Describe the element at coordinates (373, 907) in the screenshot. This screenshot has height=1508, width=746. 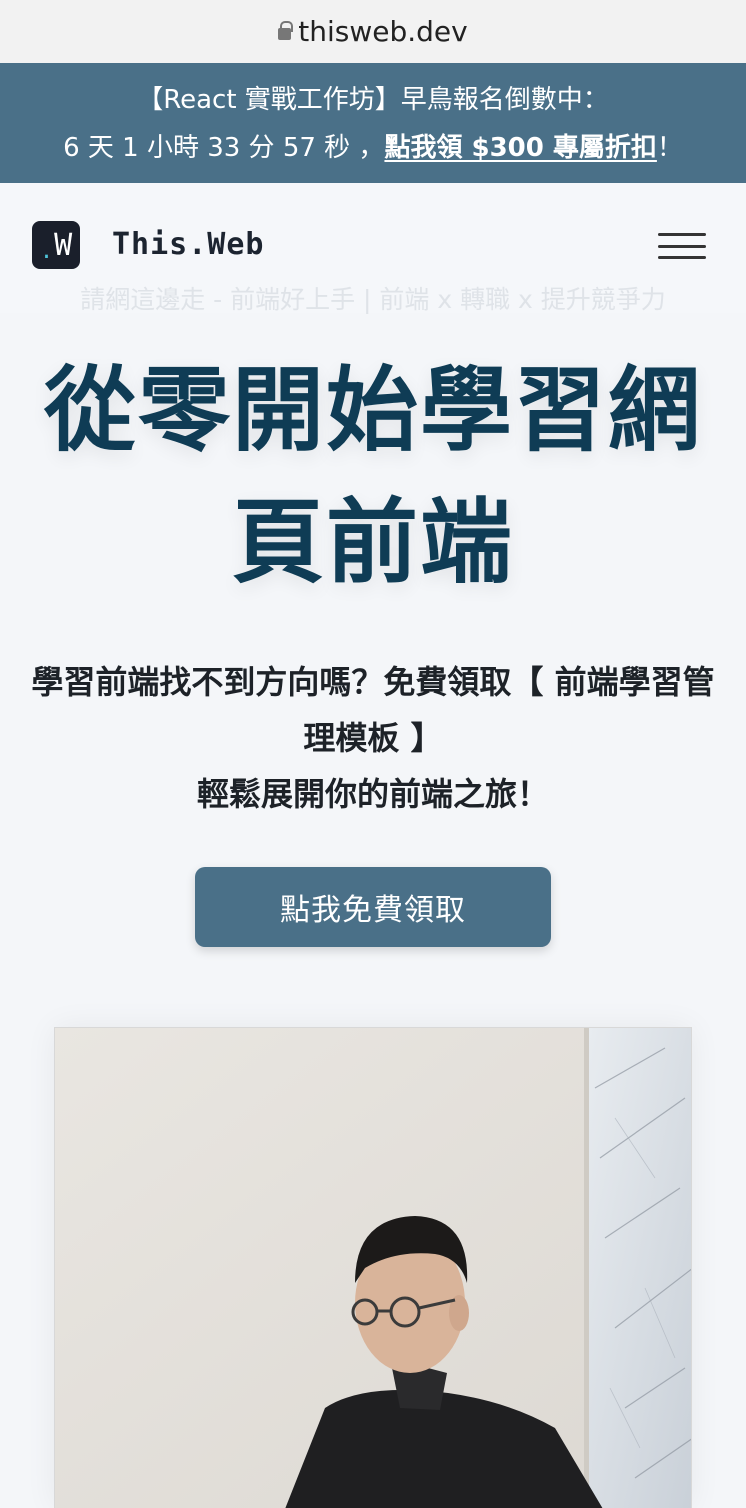
I see `free-download-button: 點我免費領取` at that location.